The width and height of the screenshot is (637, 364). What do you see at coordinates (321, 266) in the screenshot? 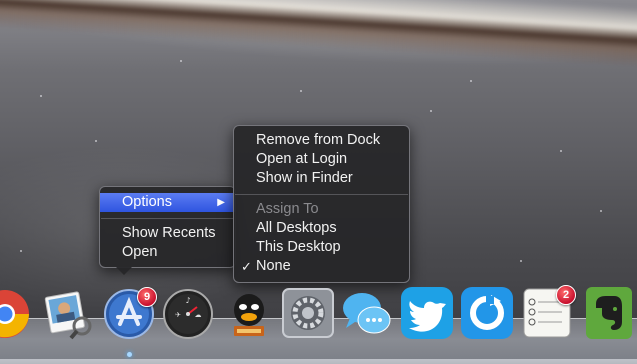
I see `none-menu-item: ✓ None` at bounding box center [321, 266].